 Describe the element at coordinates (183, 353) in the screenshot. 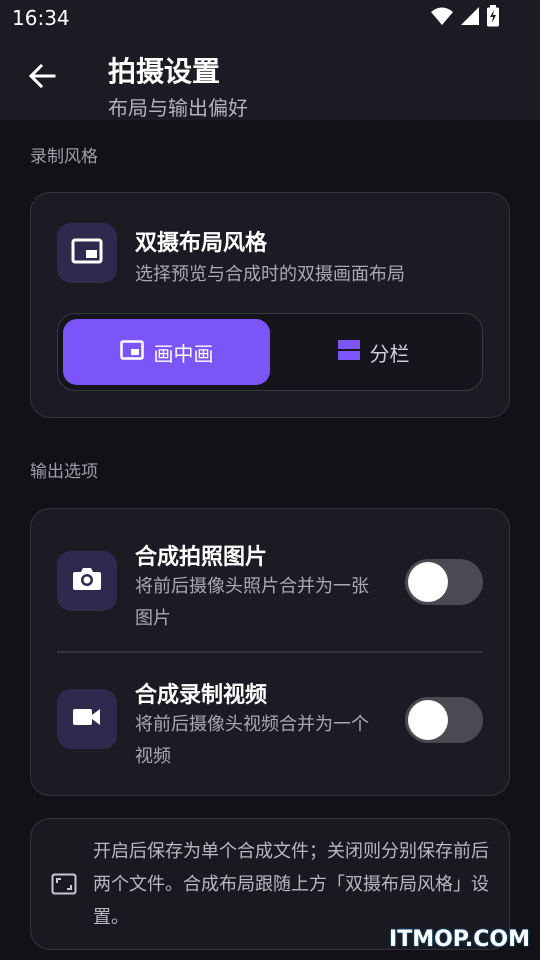

I see `option-picture-in-picture-label: 画中画` at that location.